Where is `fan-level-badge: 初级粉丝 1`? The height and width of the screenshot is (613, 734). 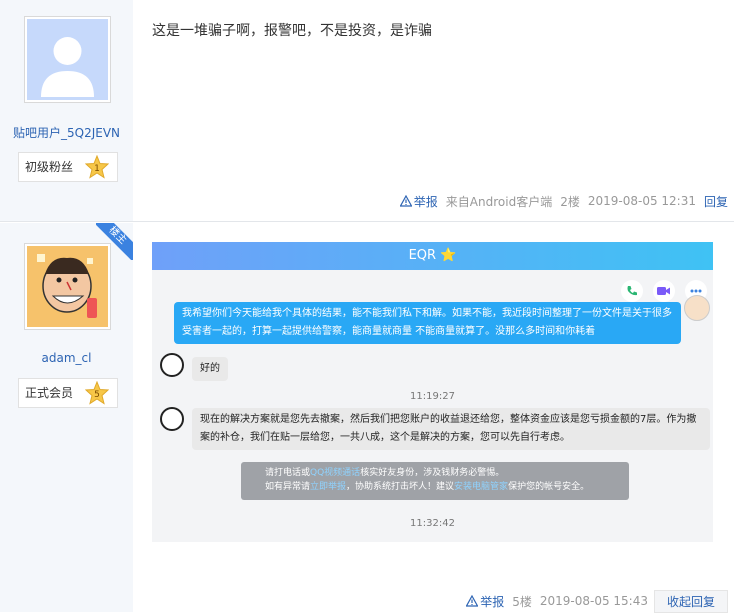 fan-level-badge: 初级粉丝 1 is located at coordinates (68, 167).